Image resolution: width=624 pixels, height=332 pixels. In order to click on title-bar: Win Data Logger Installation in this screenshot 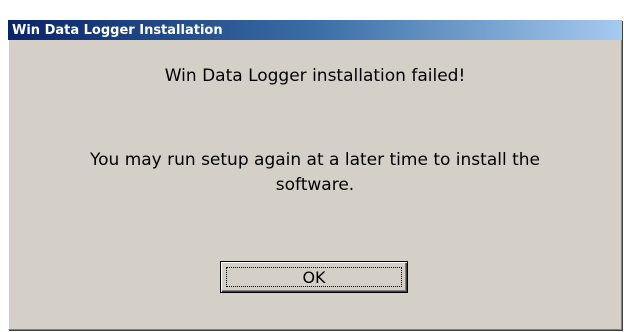, I will do `click(315, 30)`.